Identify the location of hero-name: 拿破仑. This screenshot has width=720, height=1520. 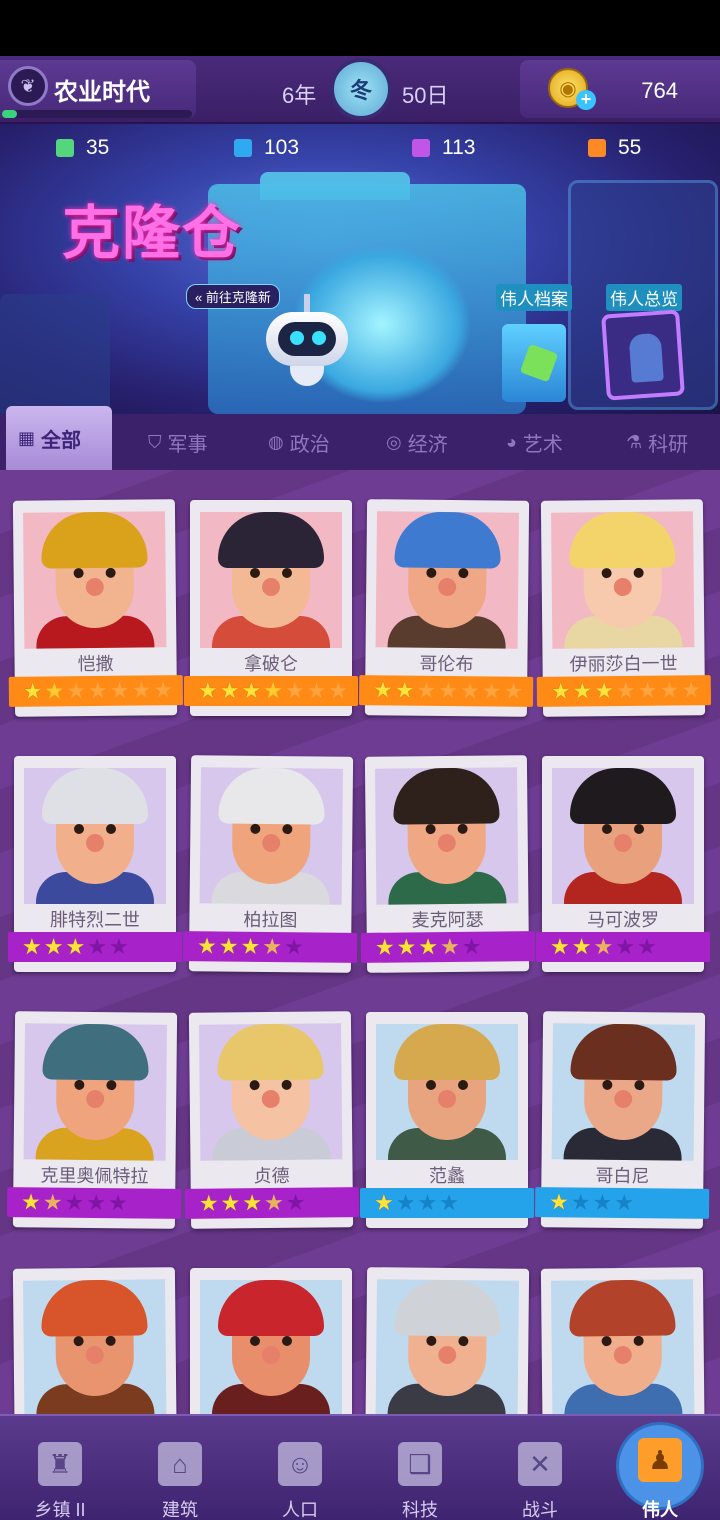
(271, 664).